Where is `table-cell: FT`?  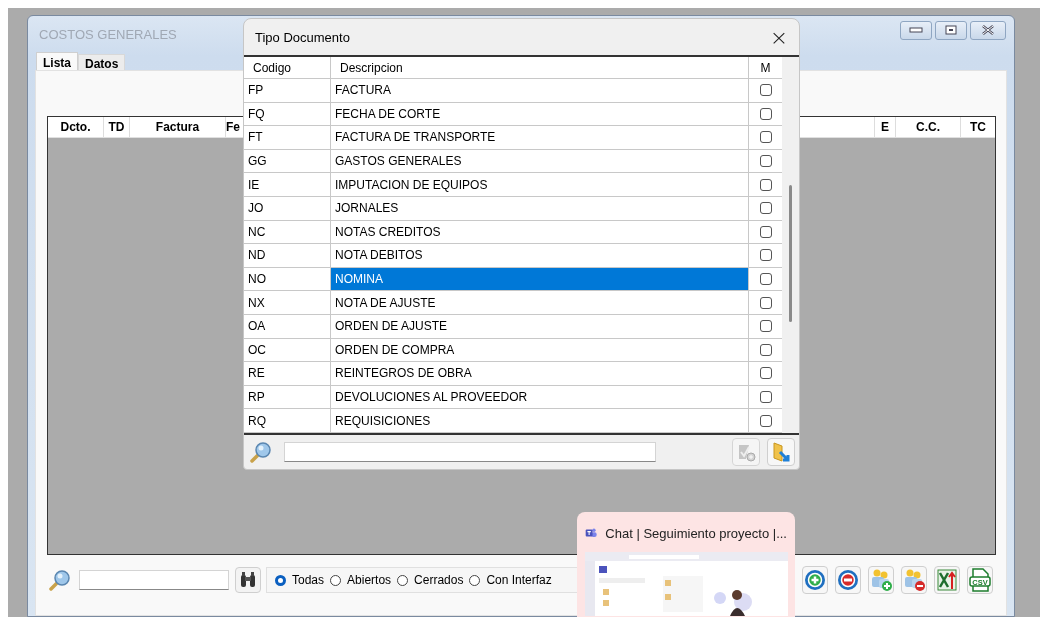 table-cell: FT is located at coordinates (287, 137).